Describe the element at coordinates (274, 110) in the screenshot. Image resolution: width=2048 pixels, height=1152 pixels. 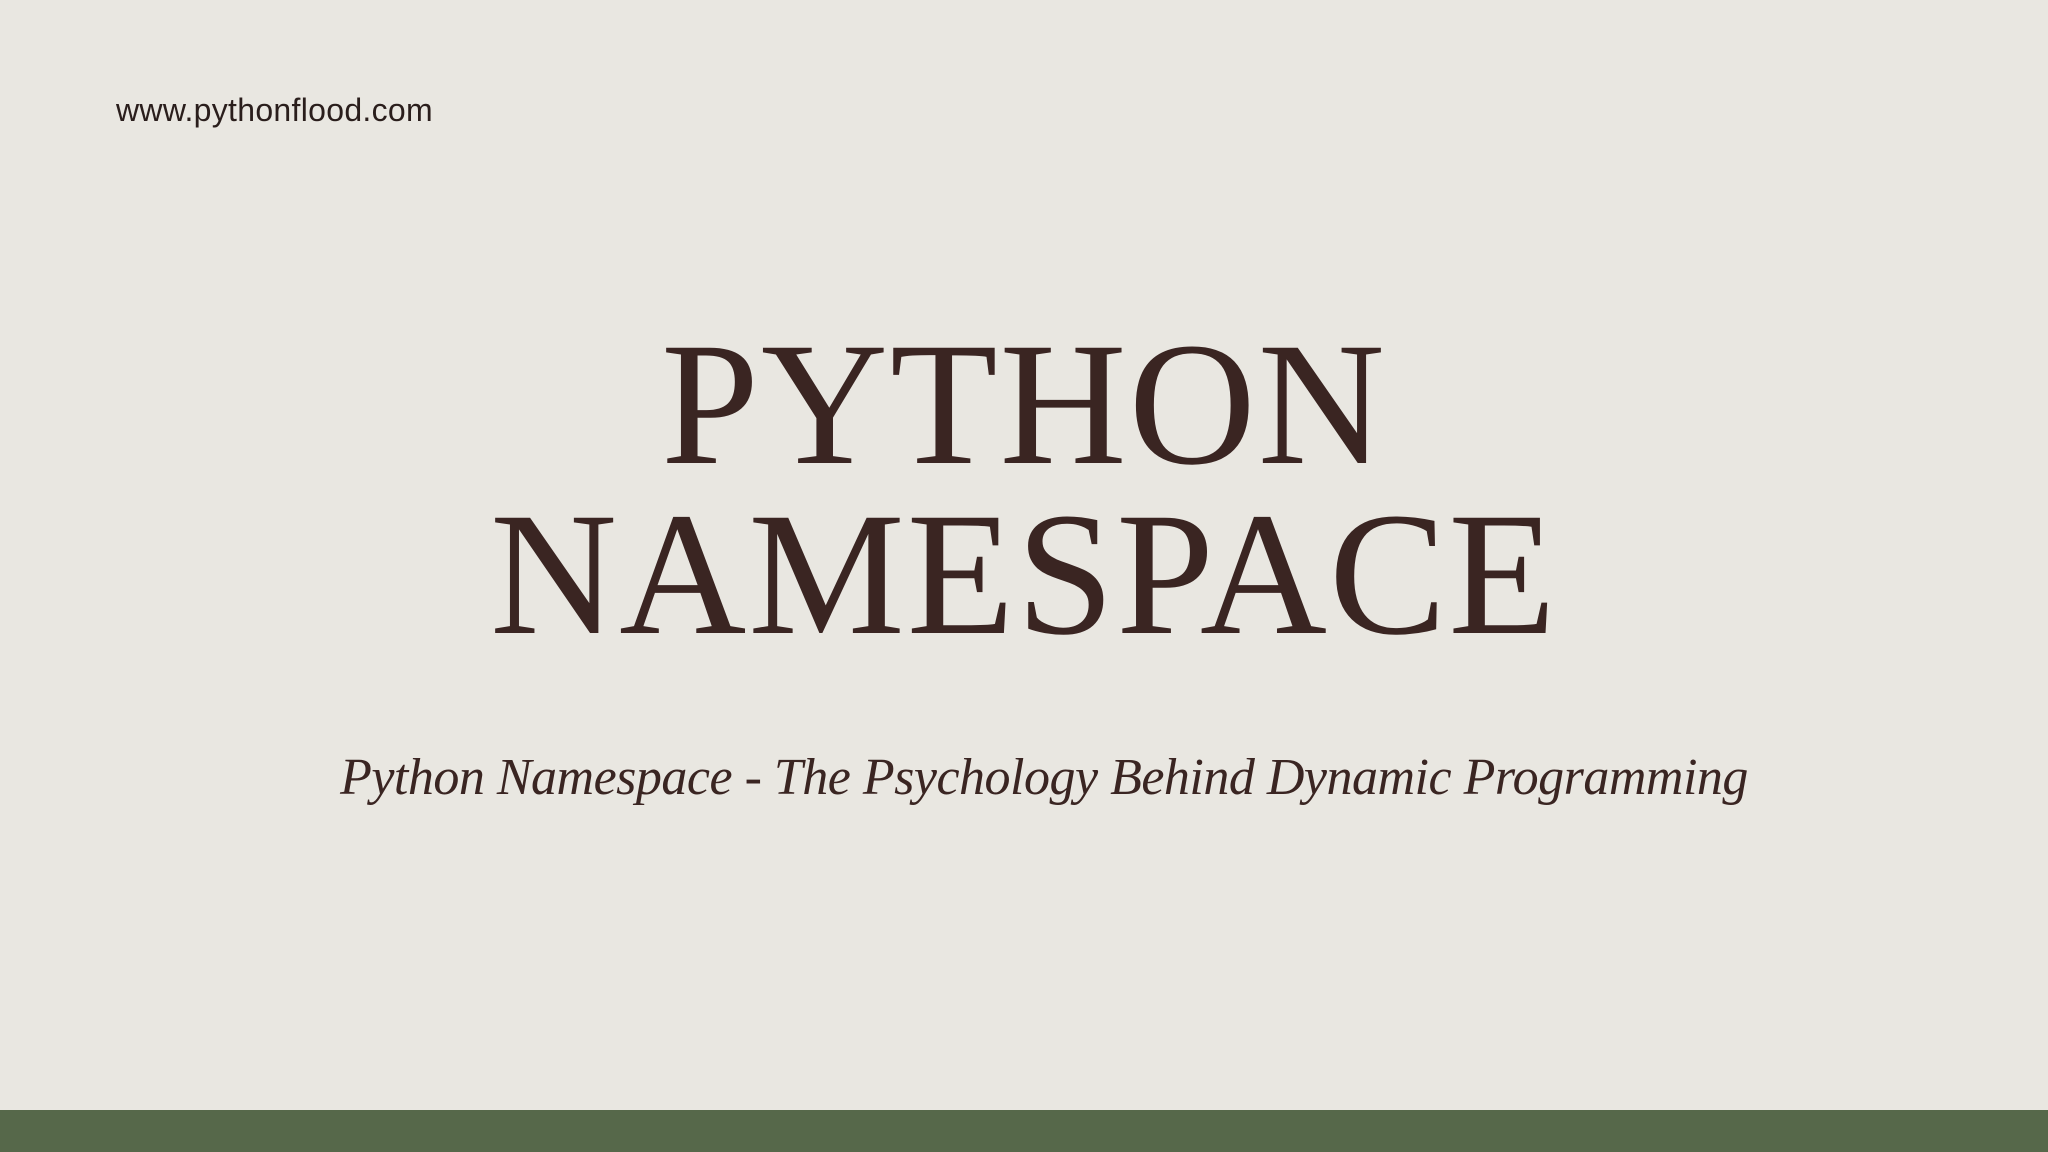
I see `website-url: www.pythonflood.com` at that location.